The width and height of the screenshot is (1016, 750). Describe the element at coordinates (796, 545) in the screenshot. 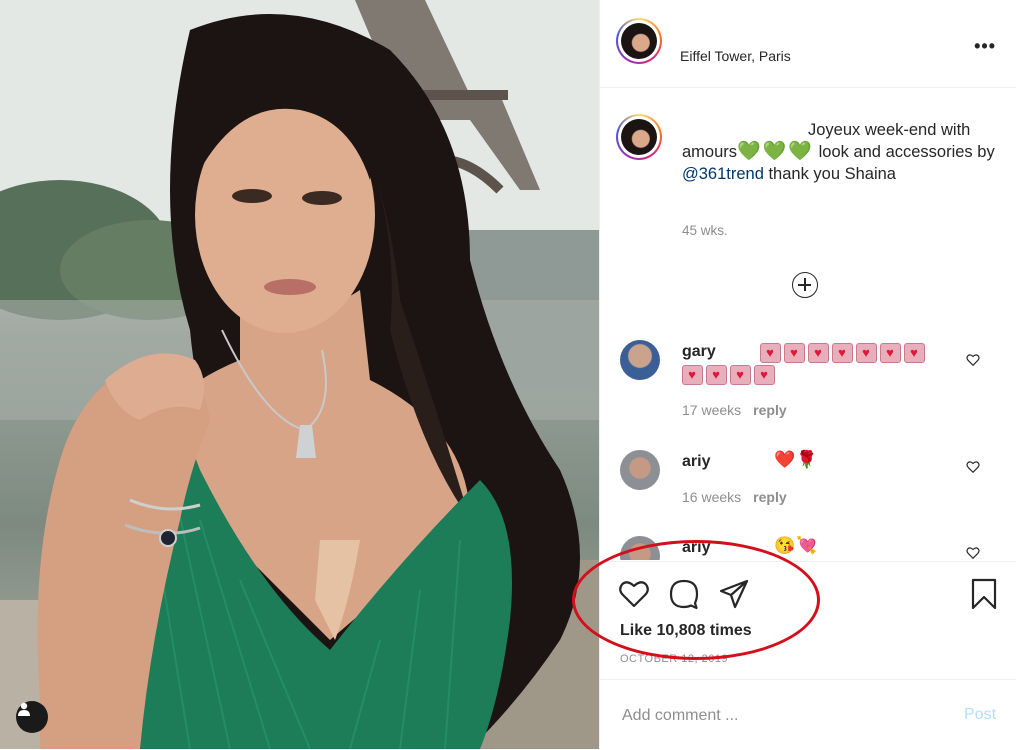

I see `comment-emoji: 😘💘` at that location.